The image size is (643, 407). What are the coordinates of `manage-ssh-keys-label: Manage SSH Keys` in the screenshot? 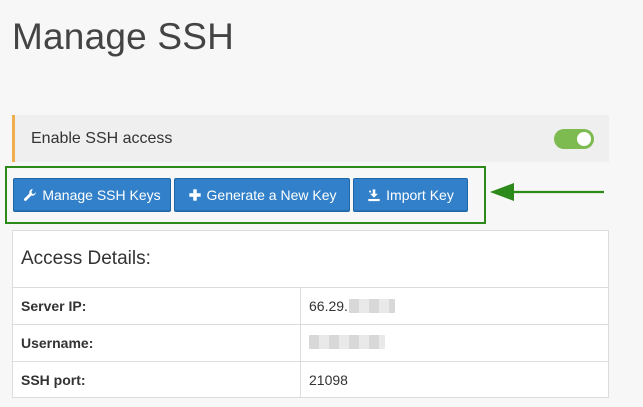 It's located at (101, 195).